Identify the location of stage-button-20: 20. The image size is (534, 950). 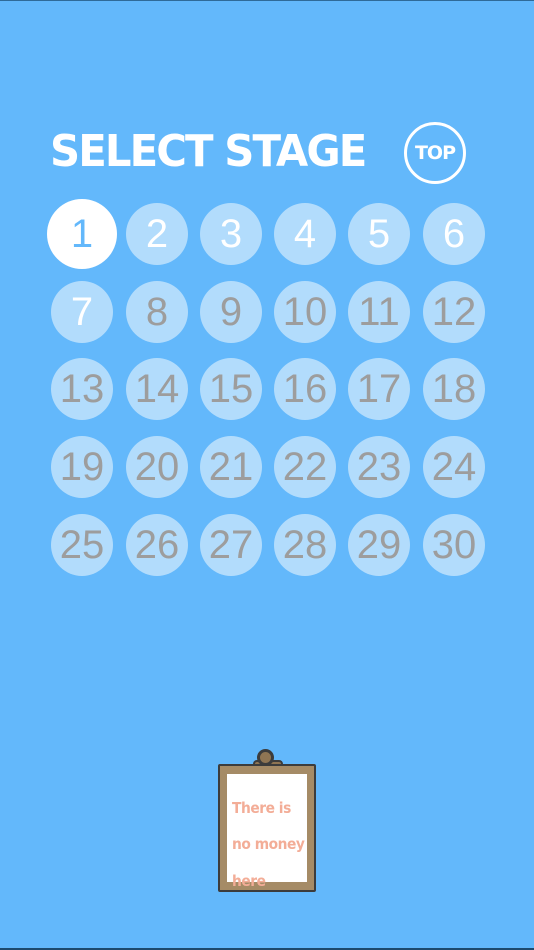
(157, 467).